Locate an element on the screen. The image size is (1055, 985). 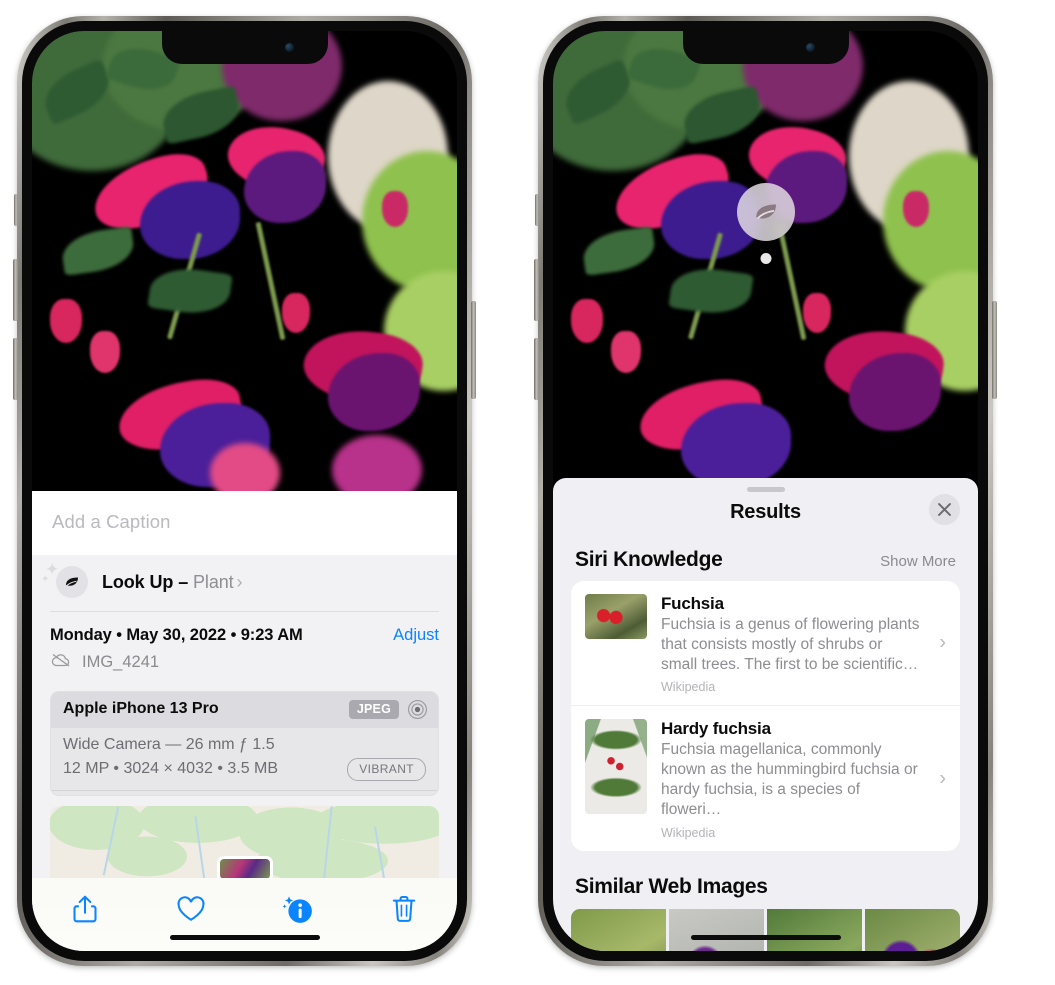
photo-toolbar is located at coordinates (244, 914).